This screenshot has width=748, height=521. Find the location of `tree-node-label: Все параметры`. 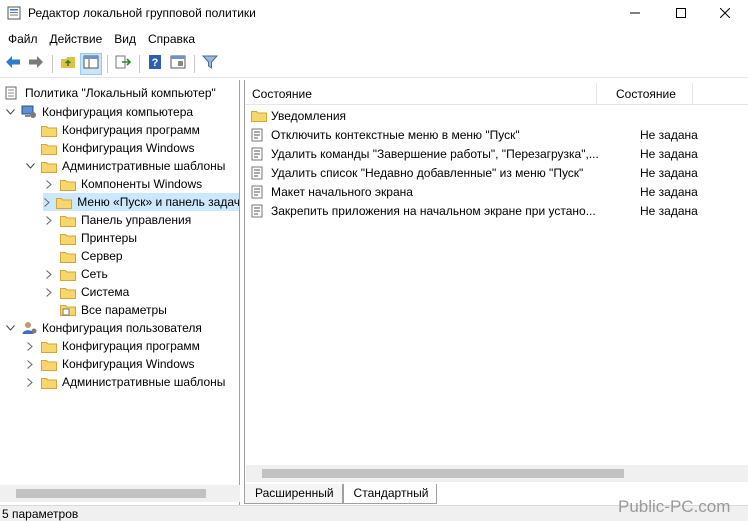

tree-node-label: Все параметры is located at coordinates (124, 310).